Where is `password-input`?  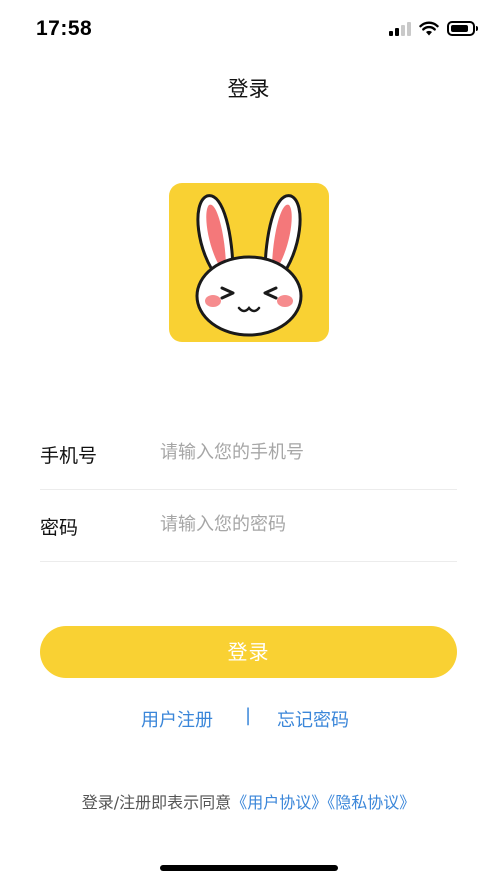 password-input is located at coordinates (305, 524).